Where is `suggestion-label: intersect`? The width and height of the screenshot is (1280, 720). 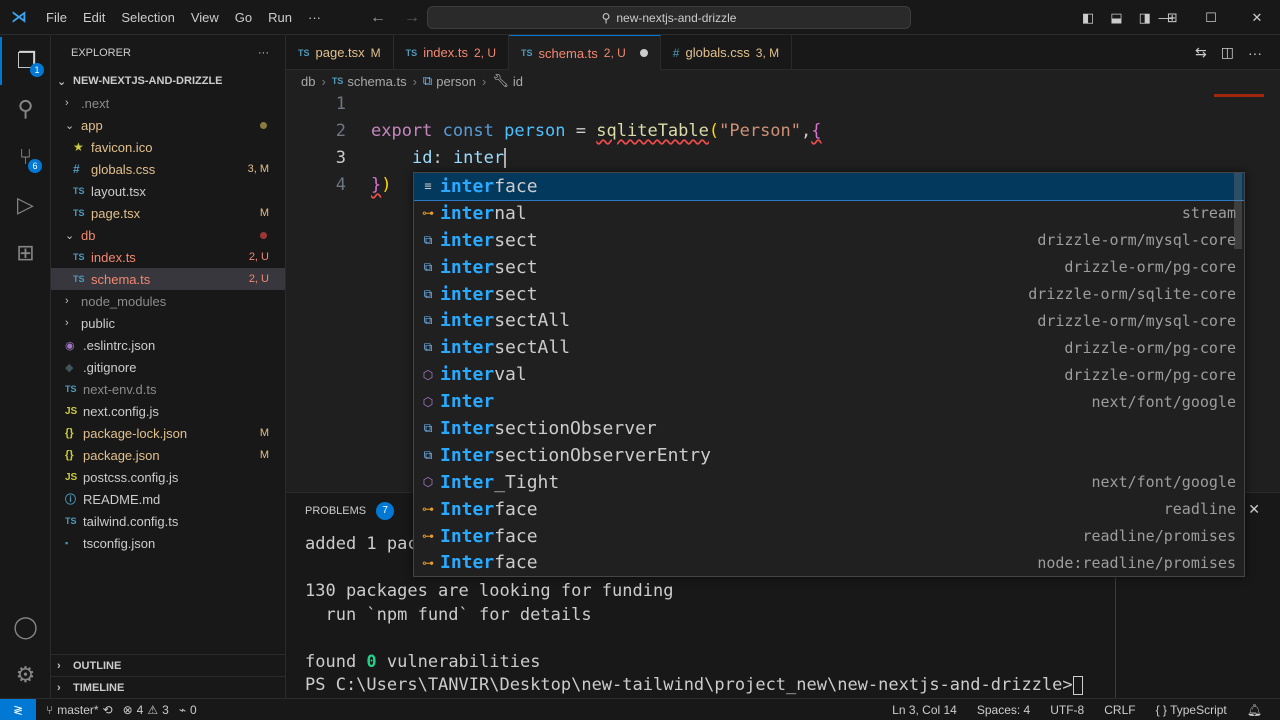
suggestion-label: intersect is located at coordinates (752, 267).